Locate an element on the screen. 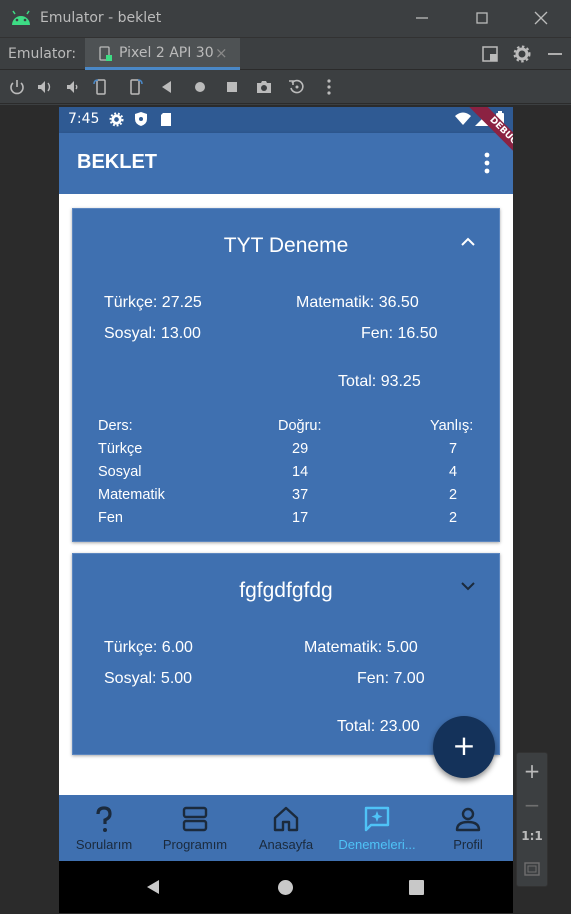 This screenshot has height=914, width=571. window-titlebar: Emulator - beklet is located at coordinates (285, 18).